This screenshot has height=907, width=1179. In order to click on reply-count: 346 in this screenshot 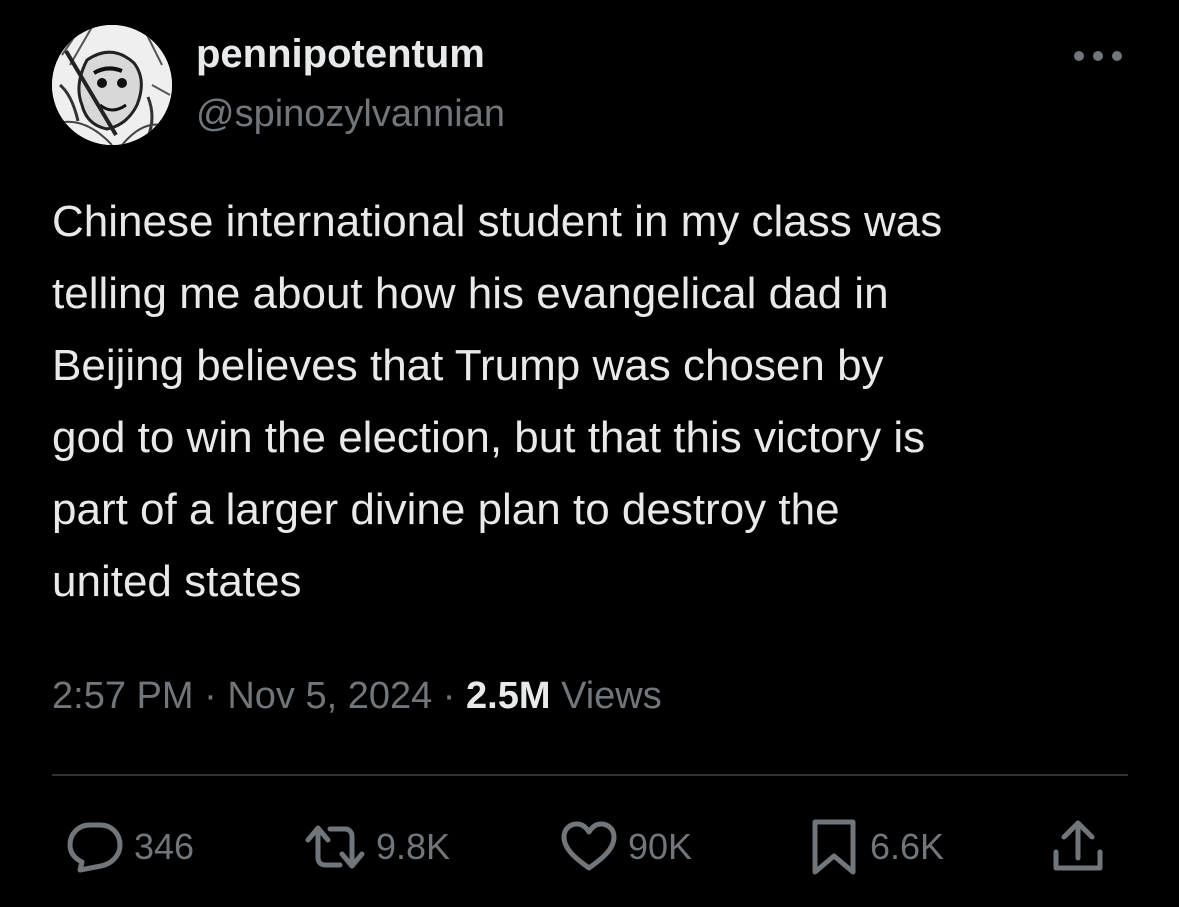, I will do `click(164, 846)`.